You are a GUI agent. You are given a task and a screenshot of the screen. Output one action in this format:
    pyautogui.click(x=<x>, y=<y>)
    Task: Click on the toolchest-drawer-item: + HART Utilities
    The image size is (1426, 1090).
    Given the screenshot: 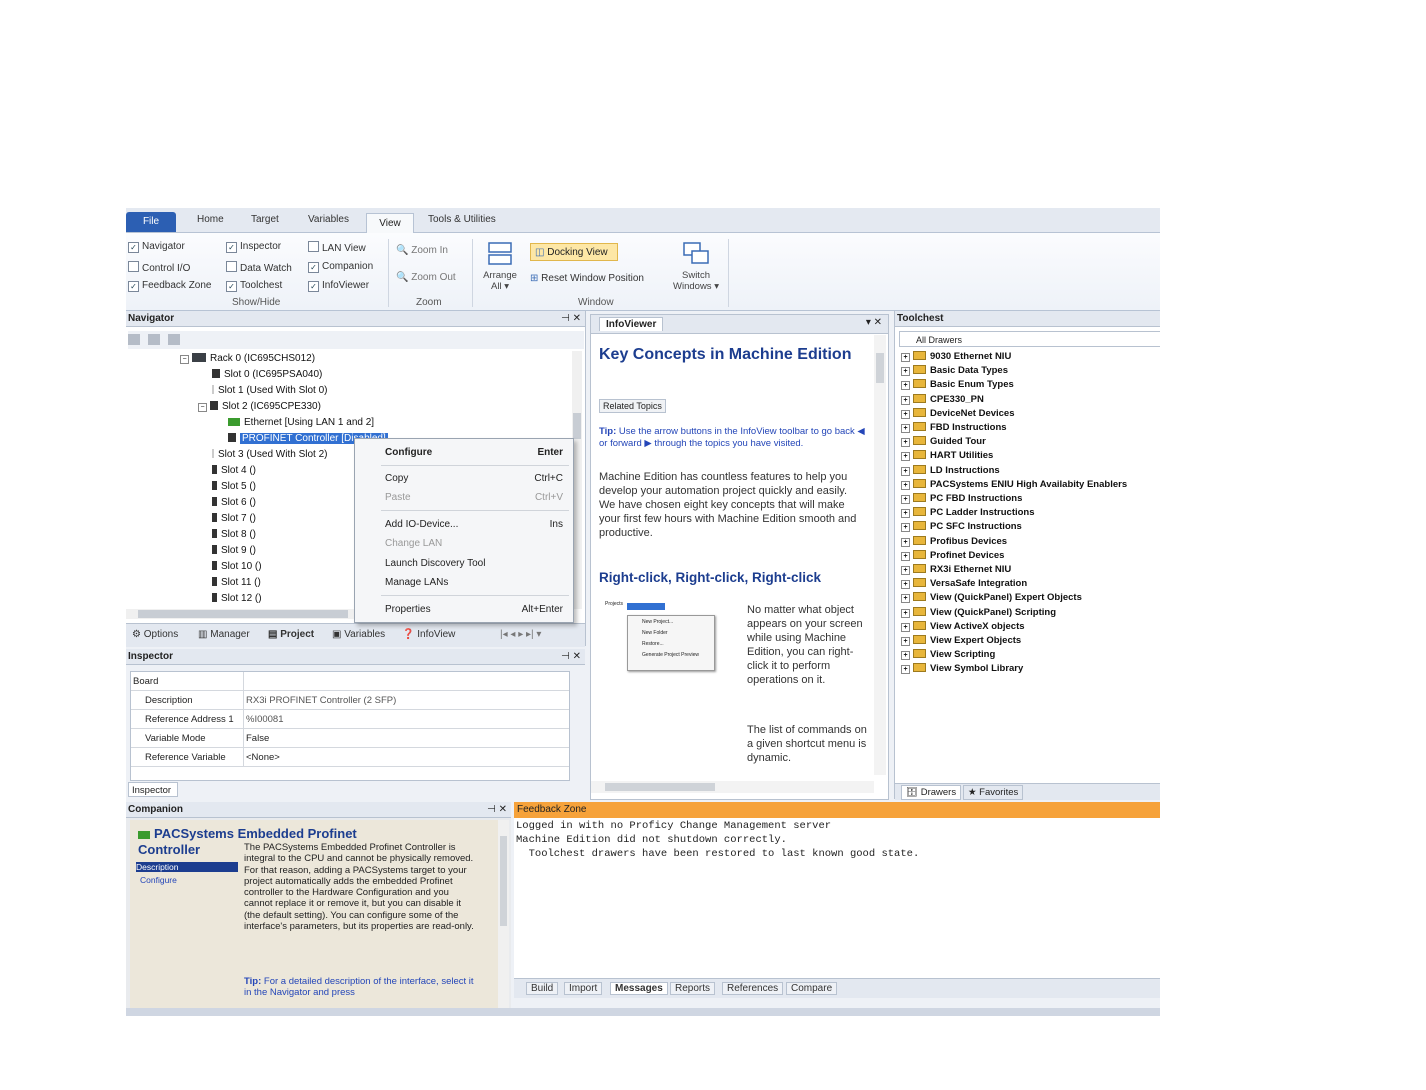 What is the action you would take?
    pyautogui.click(x=947, y=456)
    